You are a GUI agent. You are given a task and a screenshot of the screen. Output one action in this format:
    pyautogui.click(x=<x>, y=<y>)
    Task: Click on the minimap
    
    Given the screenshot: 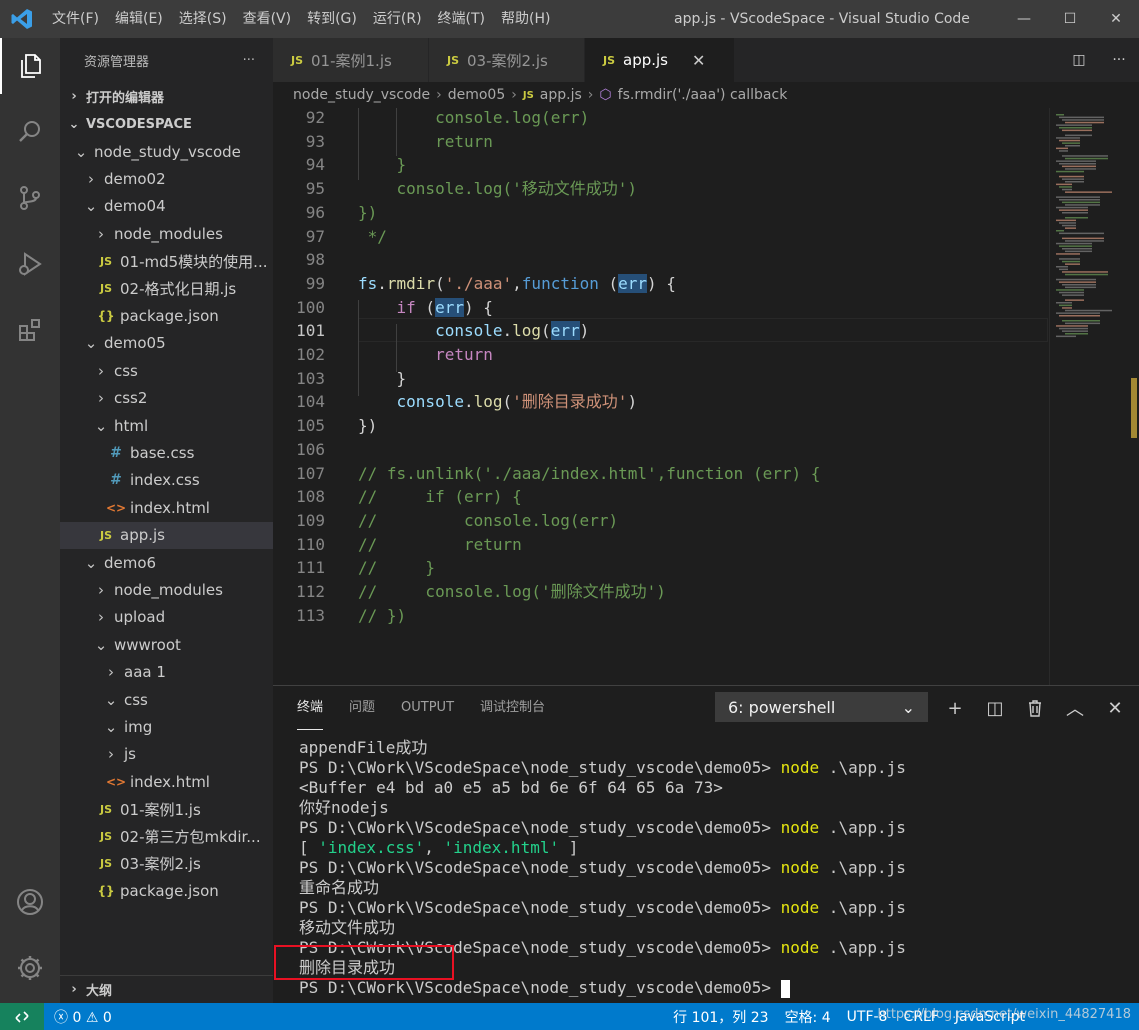 What is the action you would take?
    pyautogui.click(x=1094, y=396)
    